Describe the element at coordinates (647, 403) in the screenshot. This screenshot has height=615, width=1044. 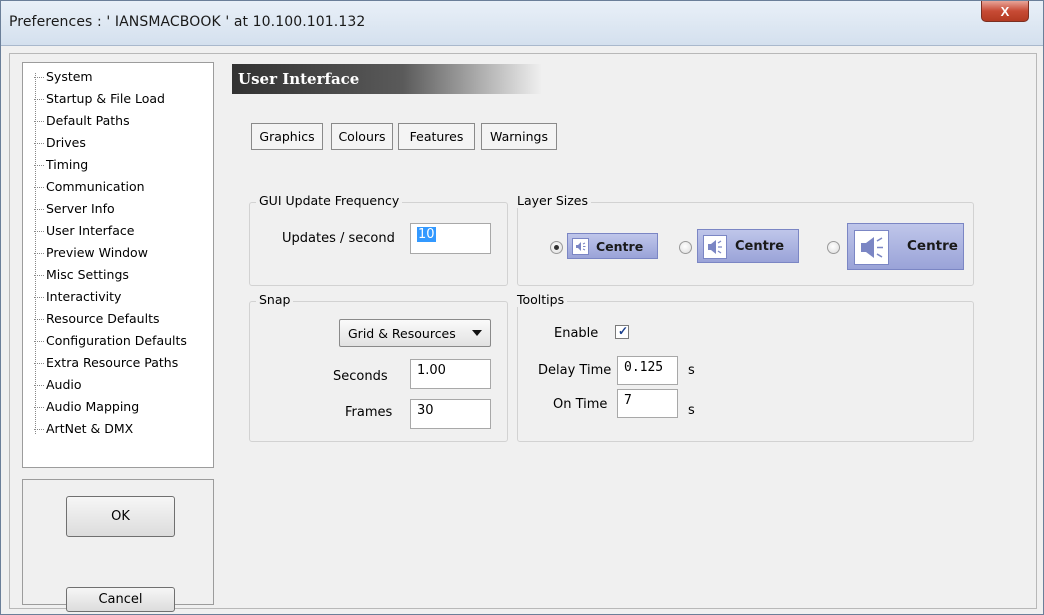
I see `on-time-input: 7` at that location.